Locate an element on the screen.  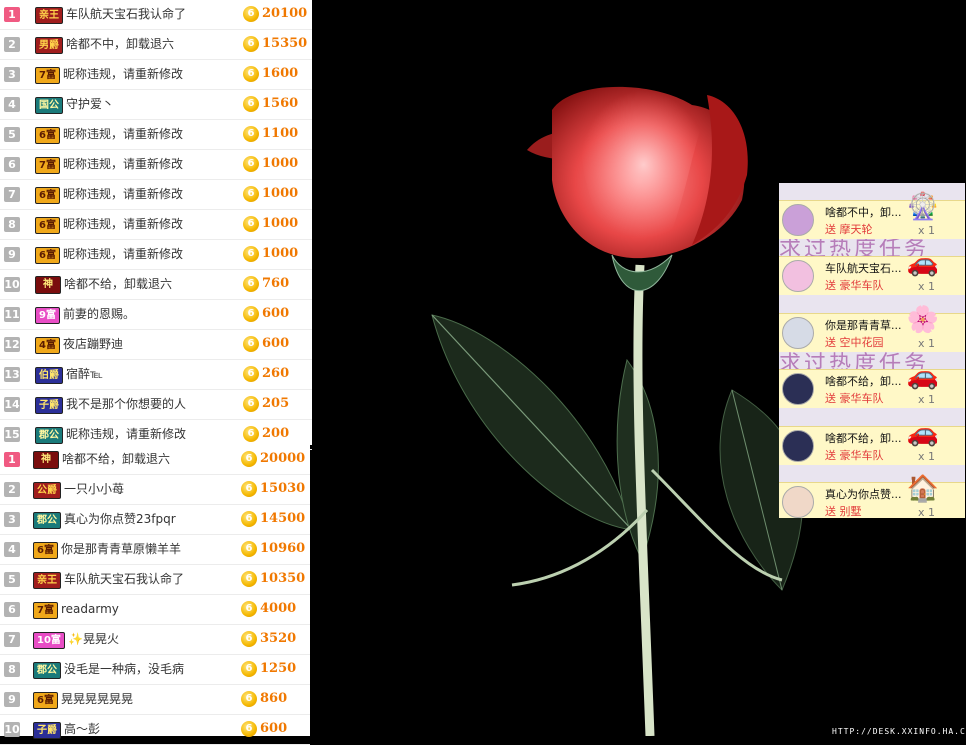
gift-notification: 你是那青青草... 送 空中花园 🌸 x 1 is located at coordinates (872, 328).